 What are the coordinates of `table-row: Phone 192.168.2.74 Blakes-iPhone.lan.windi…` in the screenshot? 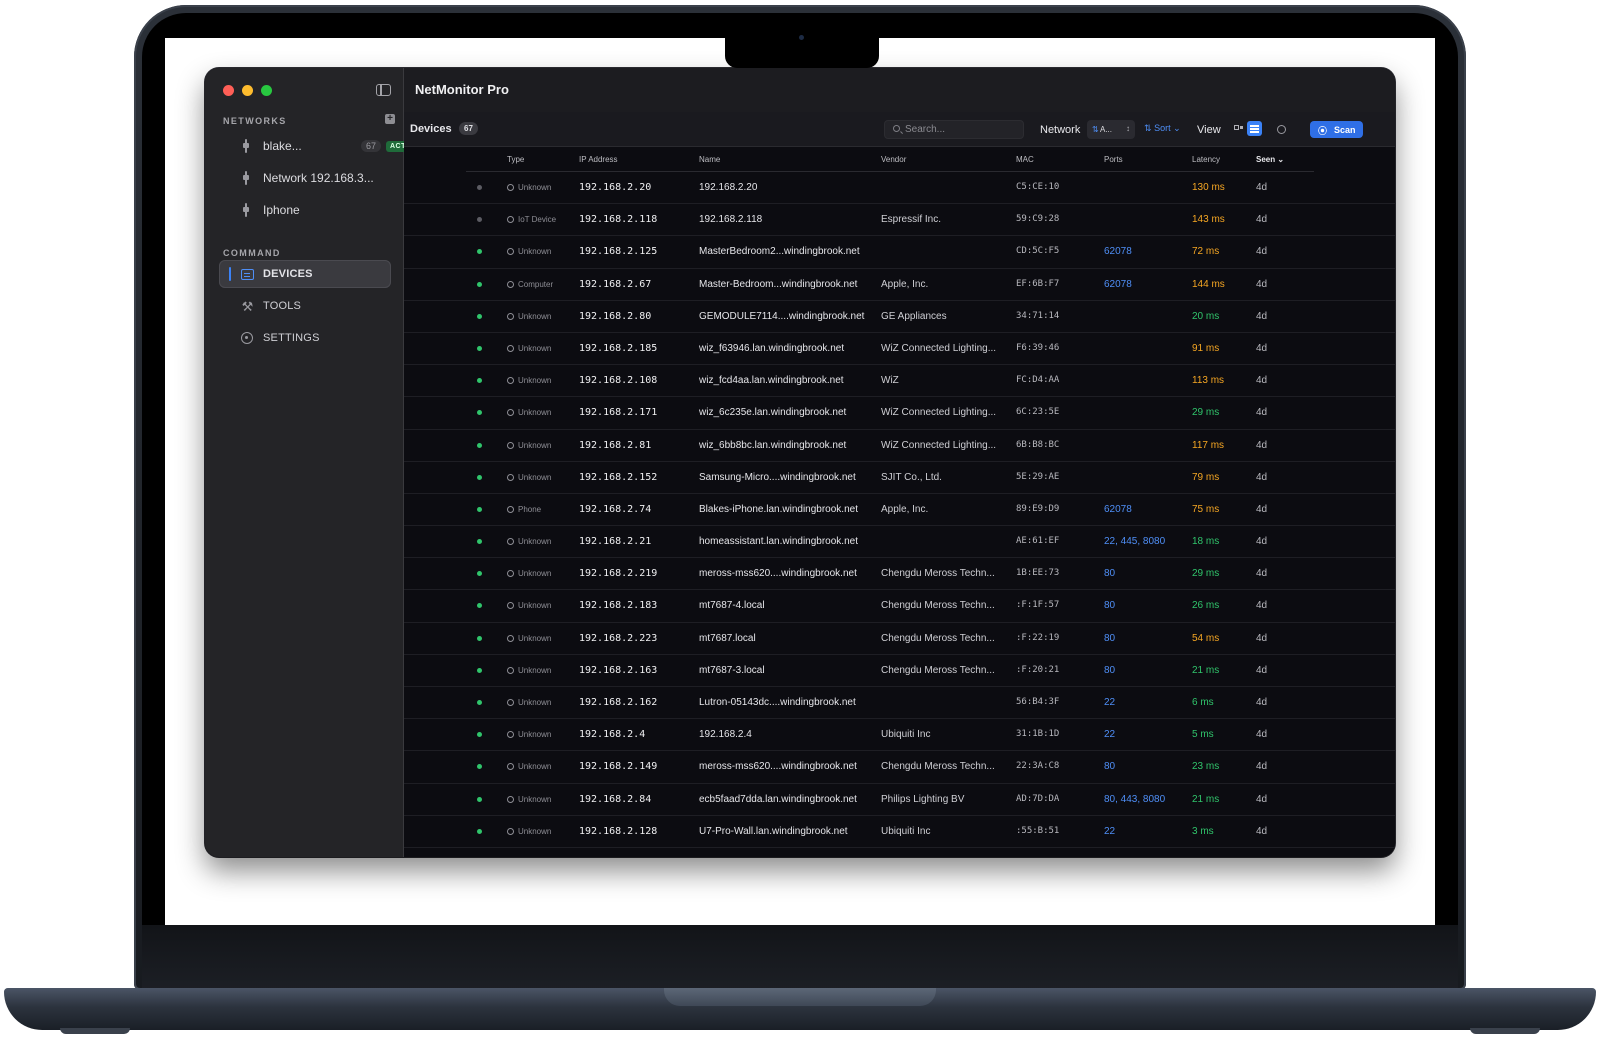 It's located at (899, 510).